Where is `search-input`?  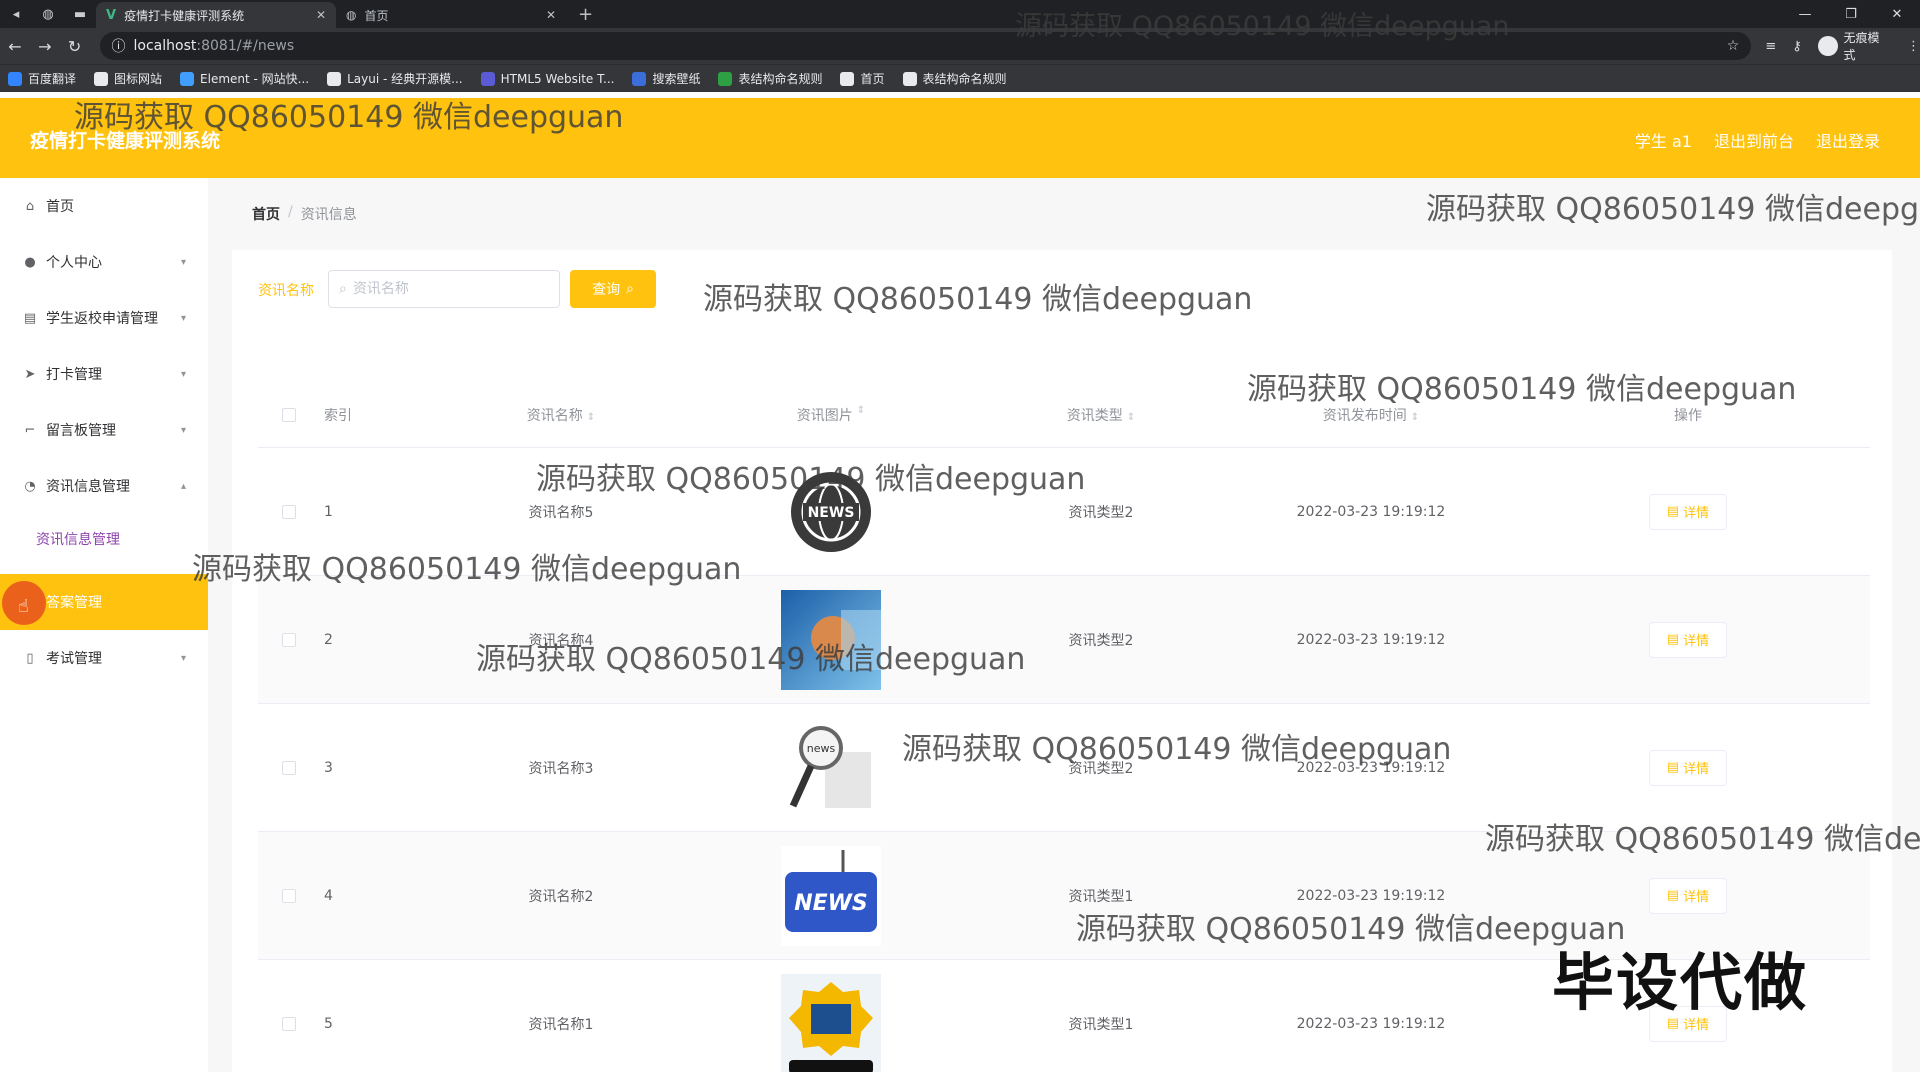
search-input is located at coordinates (442, 289).